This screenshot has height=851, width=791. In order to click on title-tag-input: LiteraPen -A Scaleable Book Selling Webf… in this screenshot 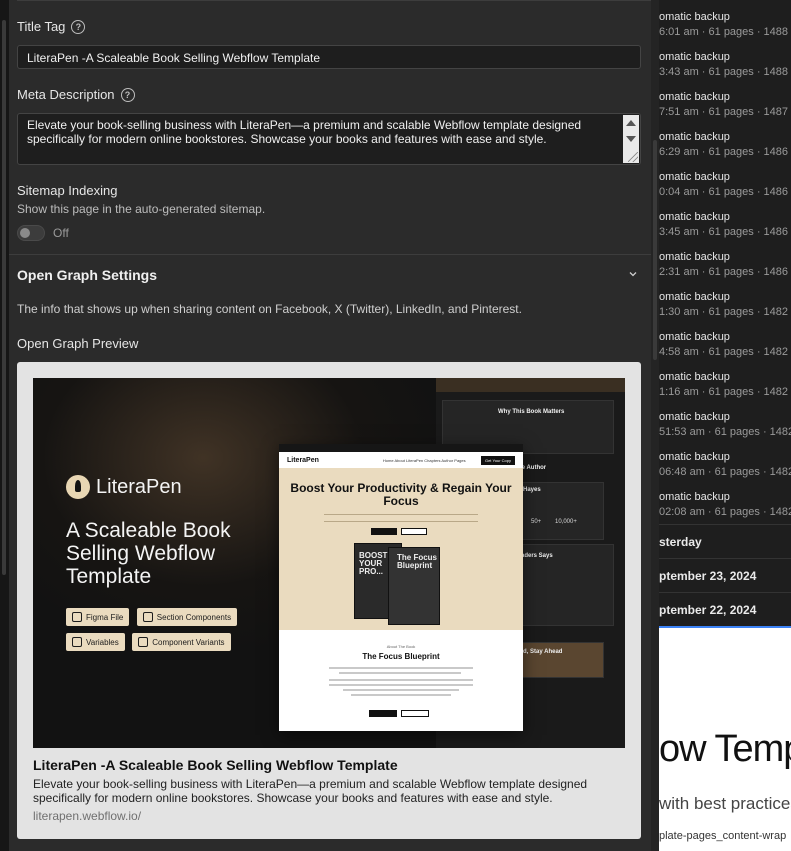, I will do `click(329, 57)`.